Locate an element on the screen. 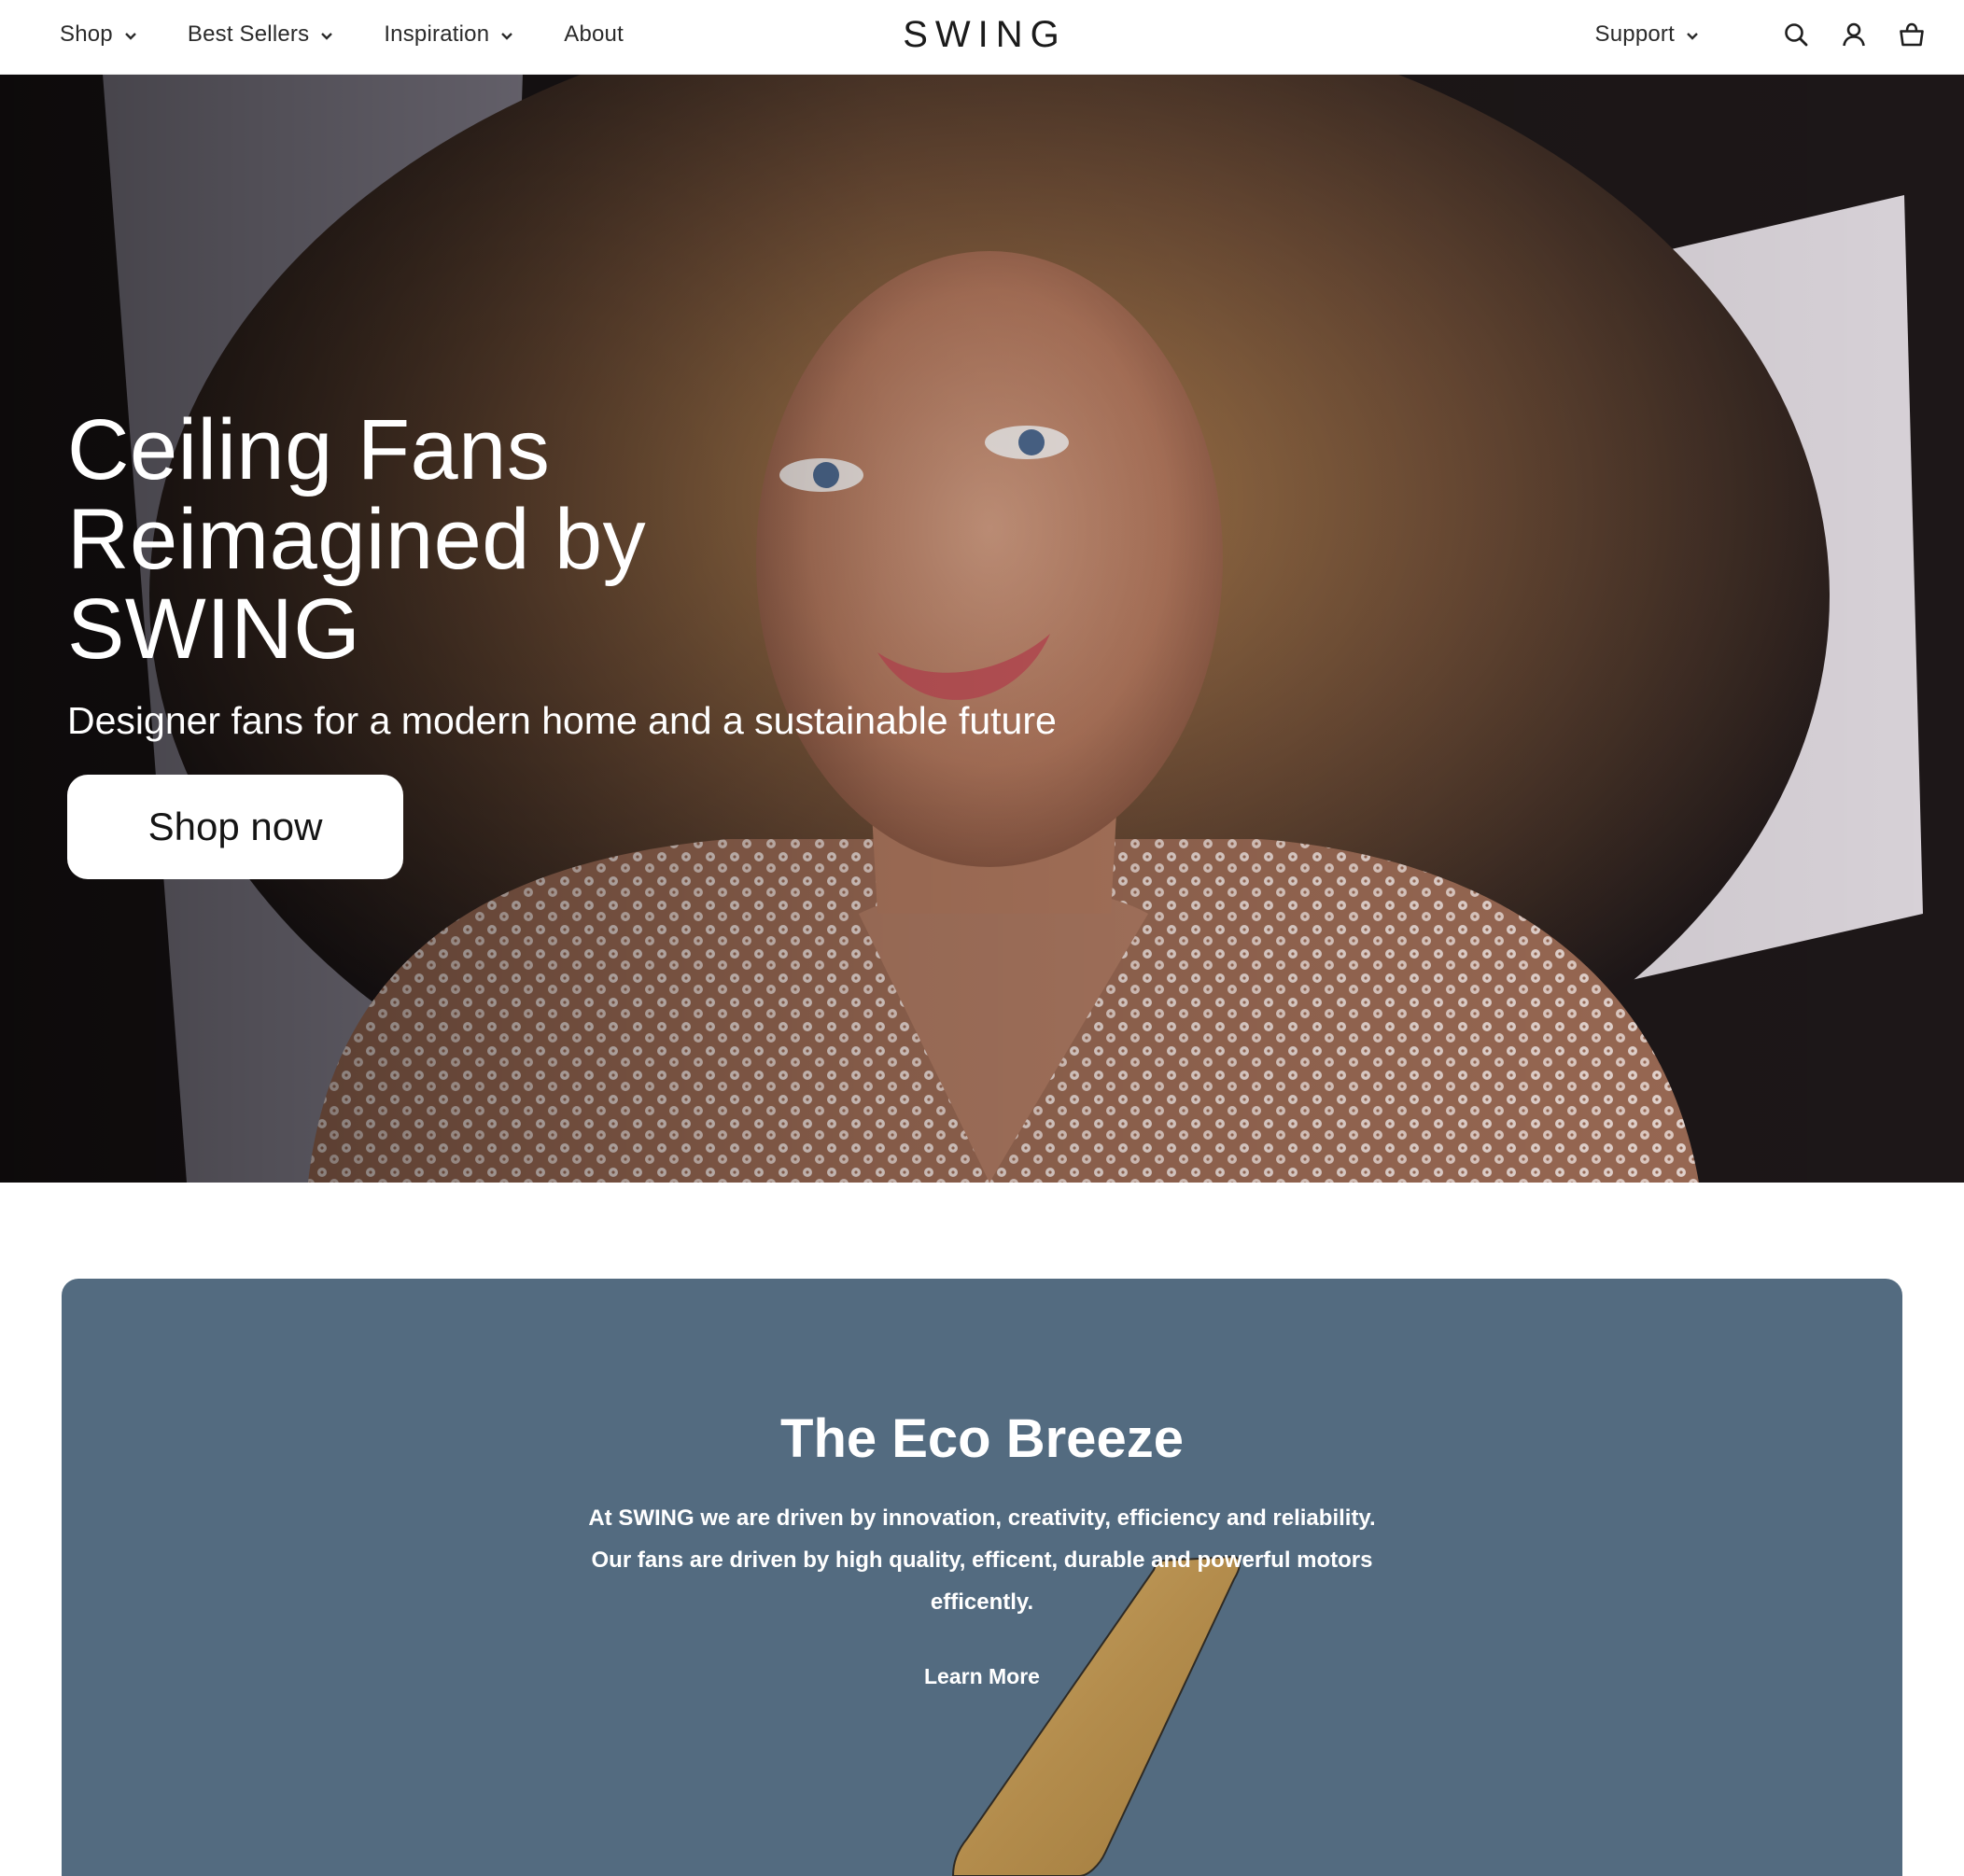 This screenshot has width=1964, height=1876. nav-item-best-sellers: Best Sellers is located at coordinates (260, 34).